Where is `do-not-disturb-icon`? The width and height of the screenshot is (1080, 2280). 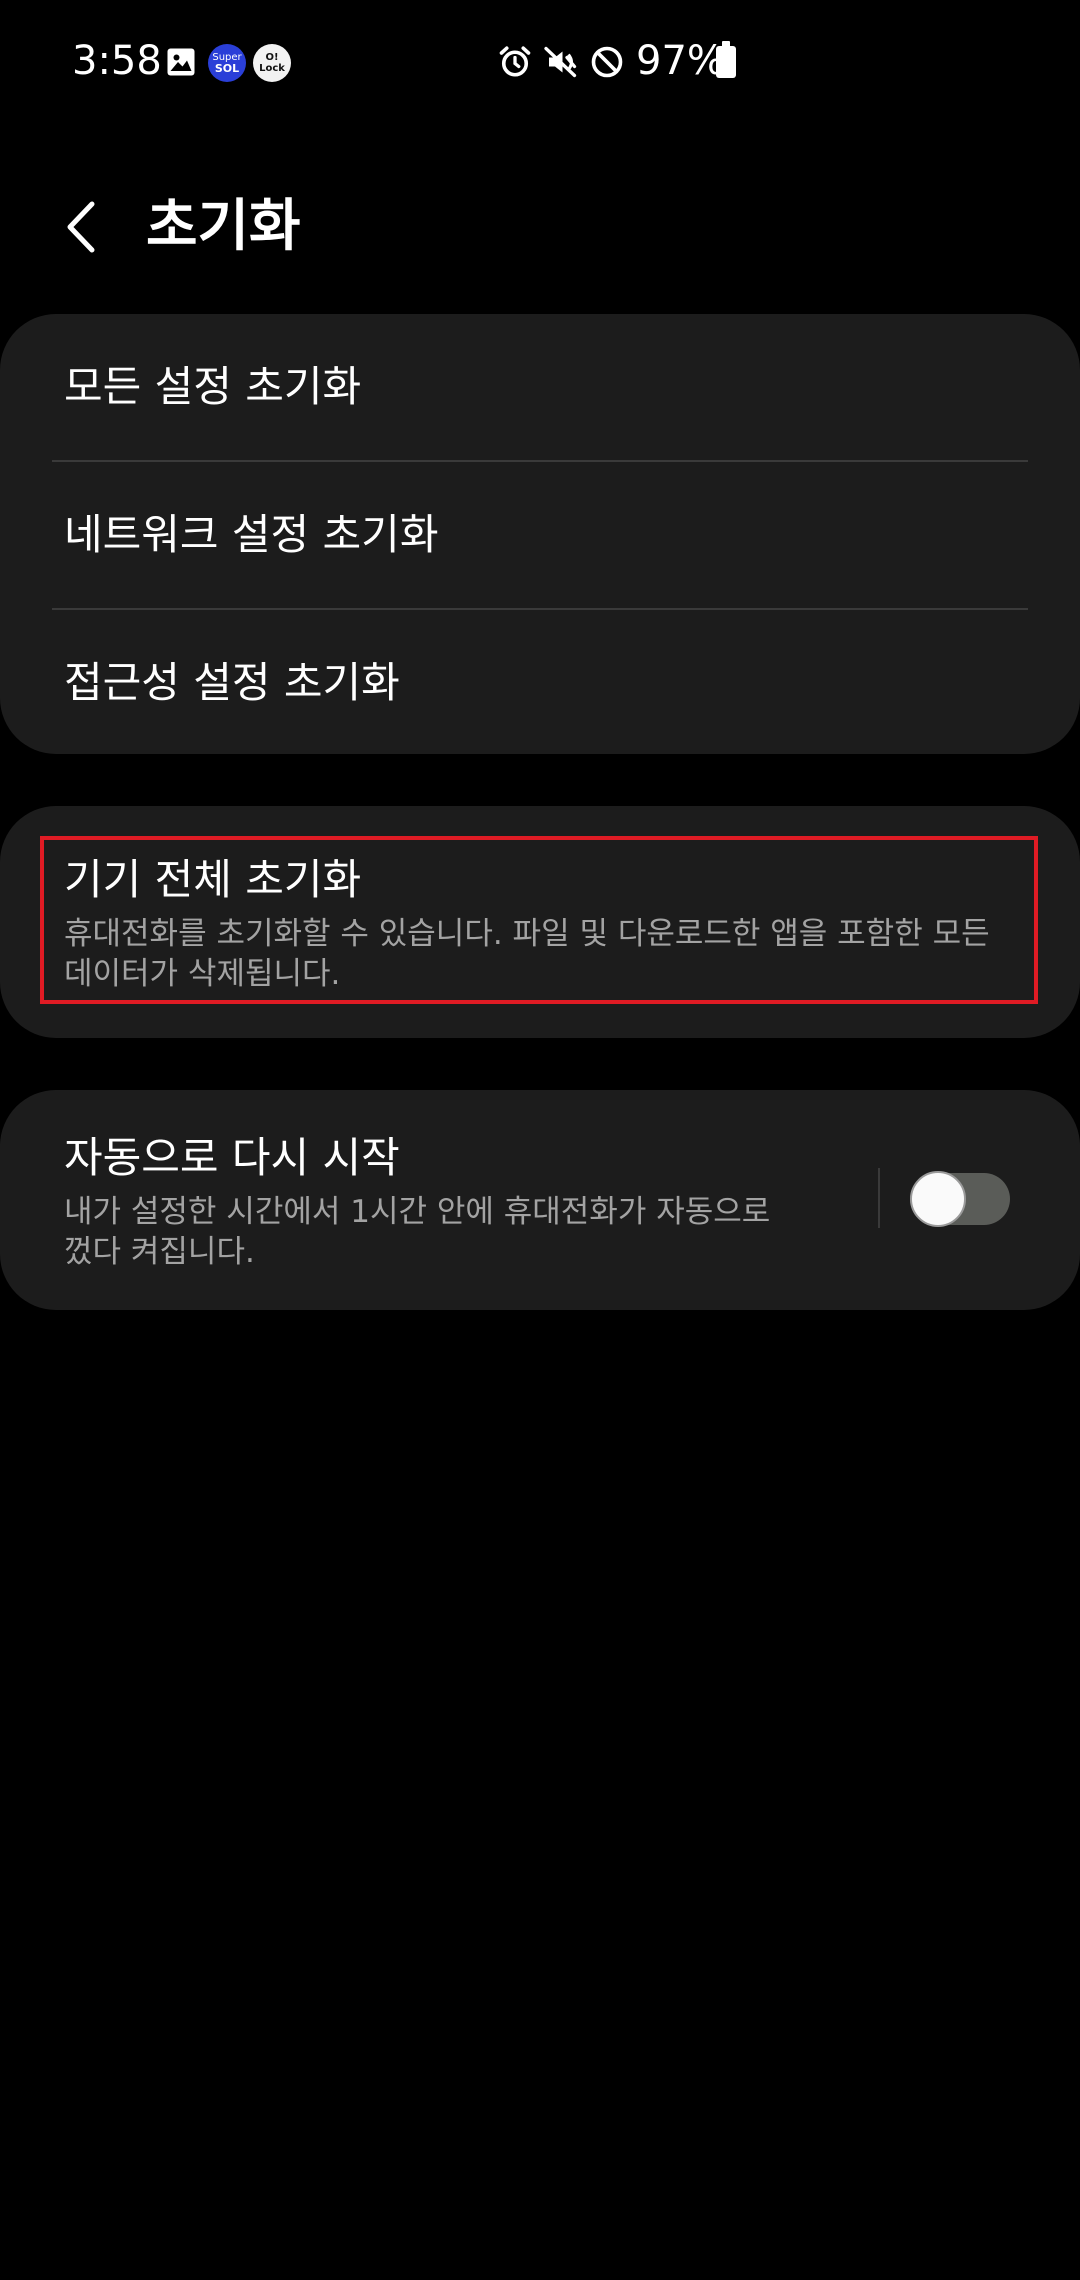
do-not-disturb-icon is located at coordinates (607, 62).